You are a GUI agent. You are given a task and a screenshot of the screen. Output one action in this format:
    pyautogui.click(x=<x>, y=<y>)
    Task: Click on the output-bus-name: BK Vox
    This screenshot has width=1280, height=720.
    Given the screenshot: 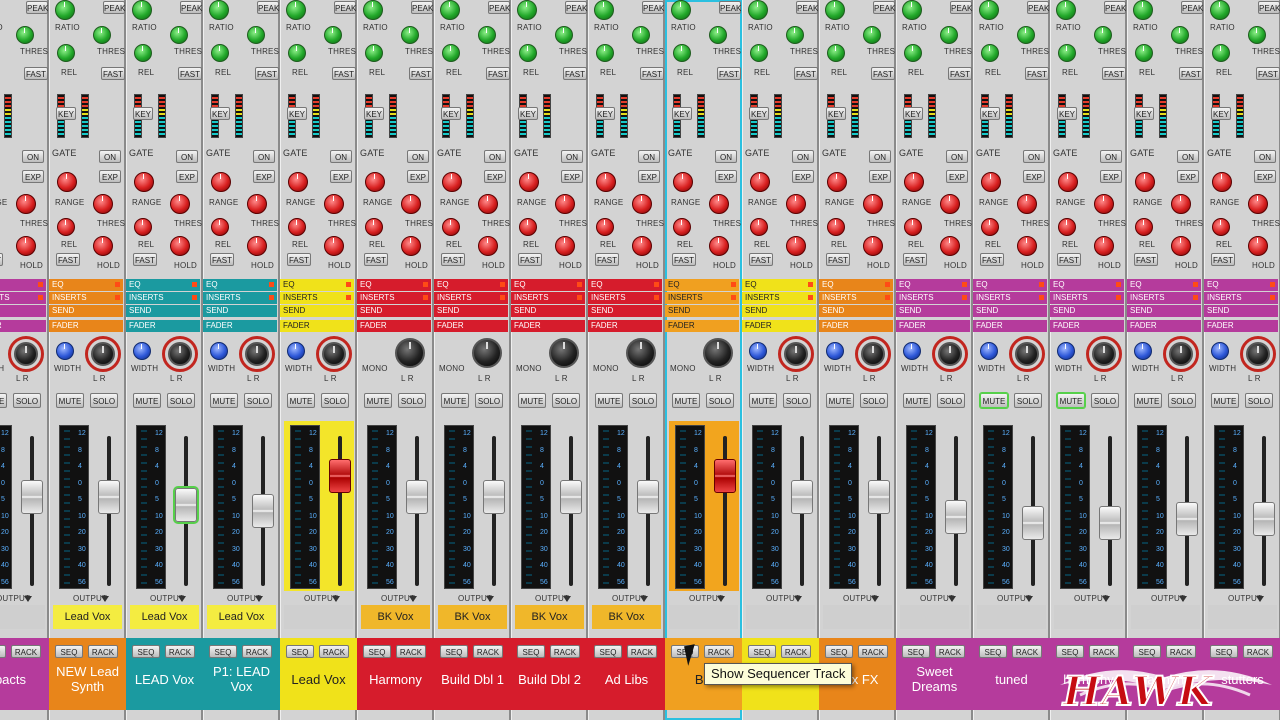 What is the action you would take?
    pyautogui.click(x=549, y=617)
    